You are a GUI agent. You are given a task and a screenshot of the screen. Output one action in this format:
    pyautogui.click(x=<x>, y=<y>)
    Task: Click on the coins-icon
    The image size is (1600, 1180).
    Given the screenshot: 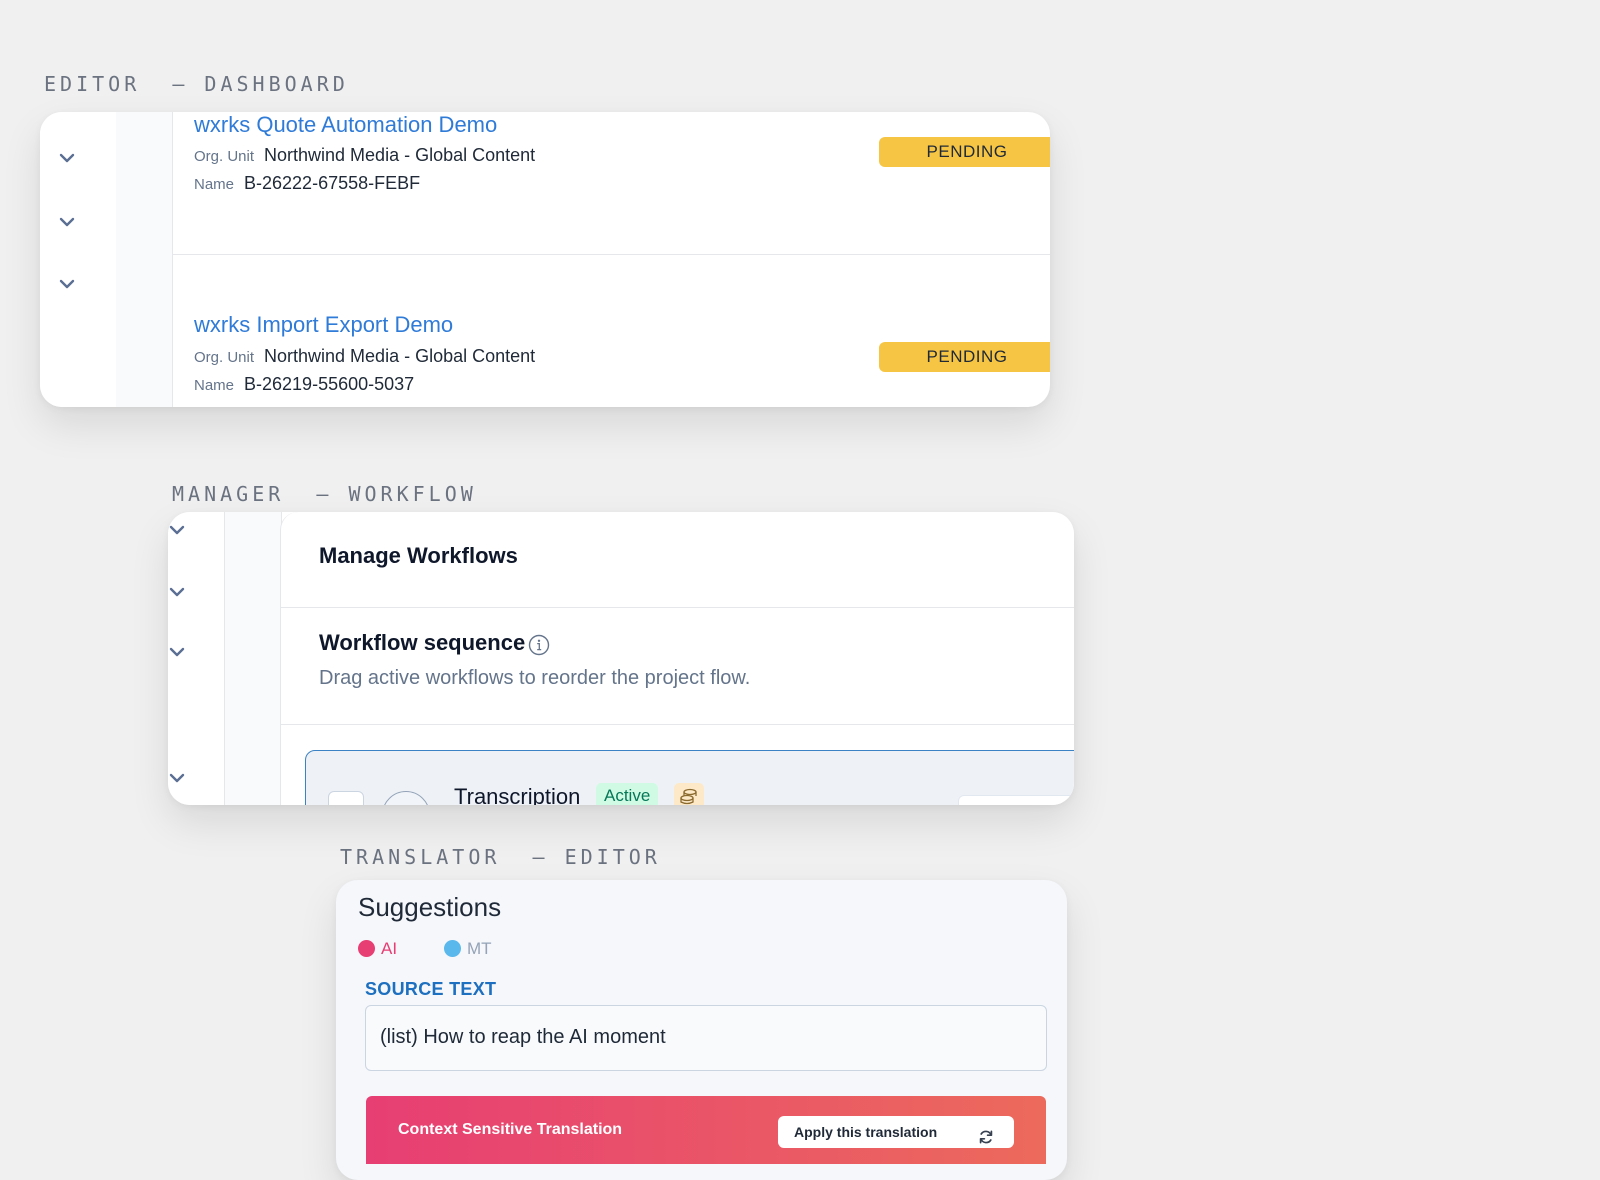 What is the action you would take?
    pyautogui.click(x=689, y=794)
    